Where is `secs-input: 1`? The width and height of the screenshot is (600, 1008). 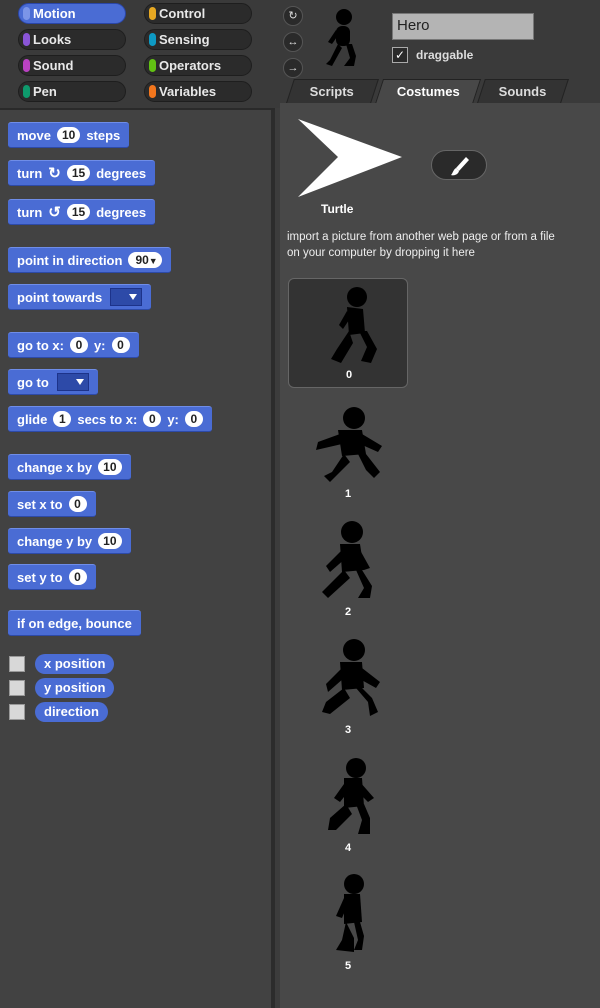
secs-input: 1 is located at coordinates (62, 419).